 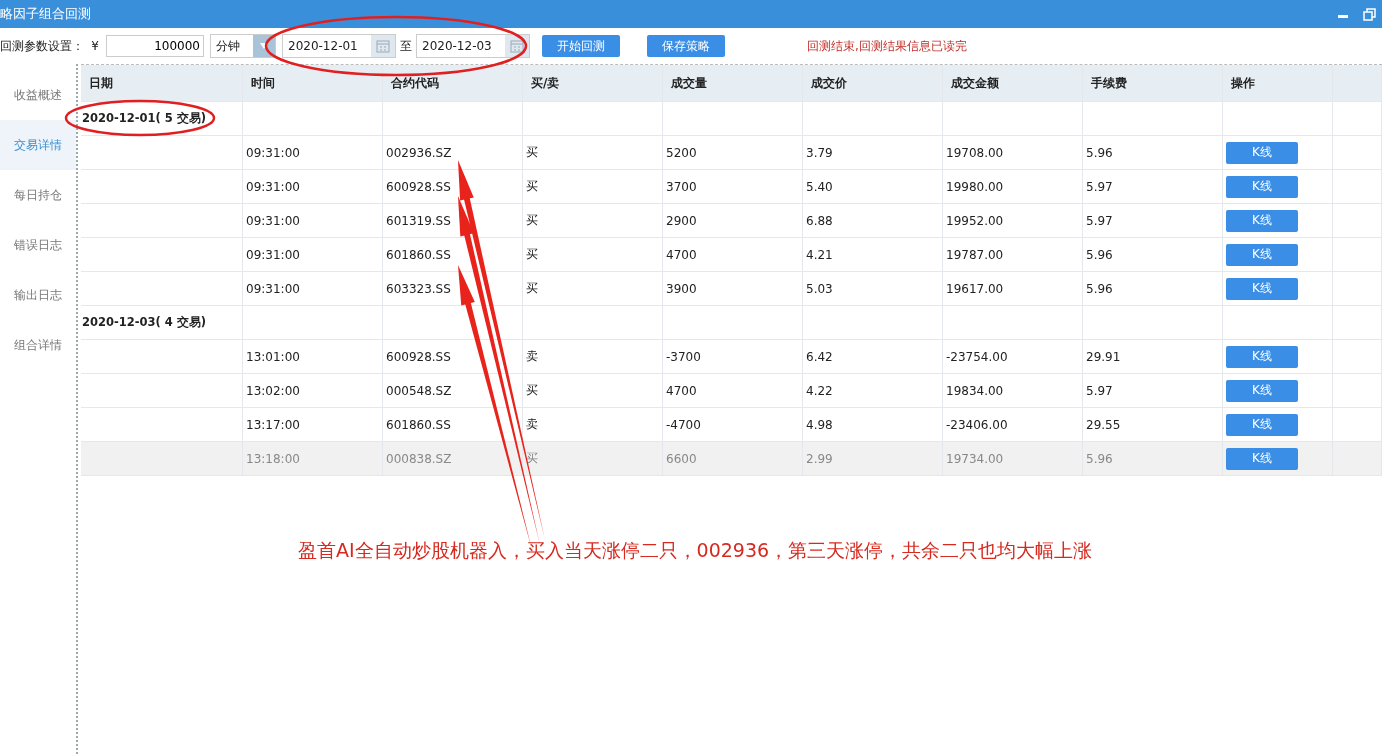 I want to click on table-cell: 2.99, so click(x=873, y=458).